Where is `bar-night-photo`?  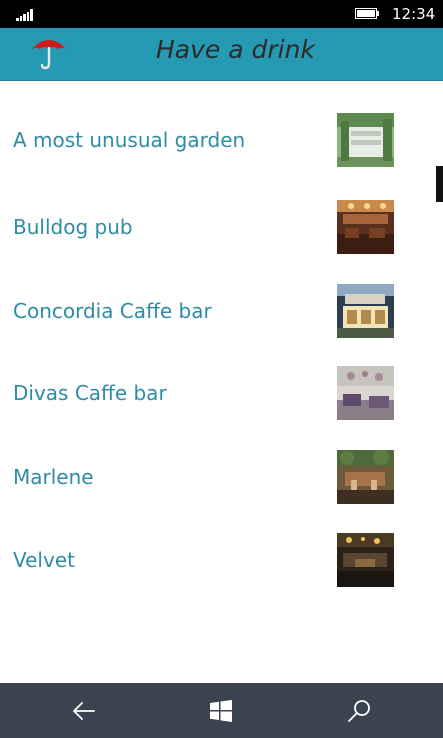 bar-night-photo is located at coordinates (365, 560).